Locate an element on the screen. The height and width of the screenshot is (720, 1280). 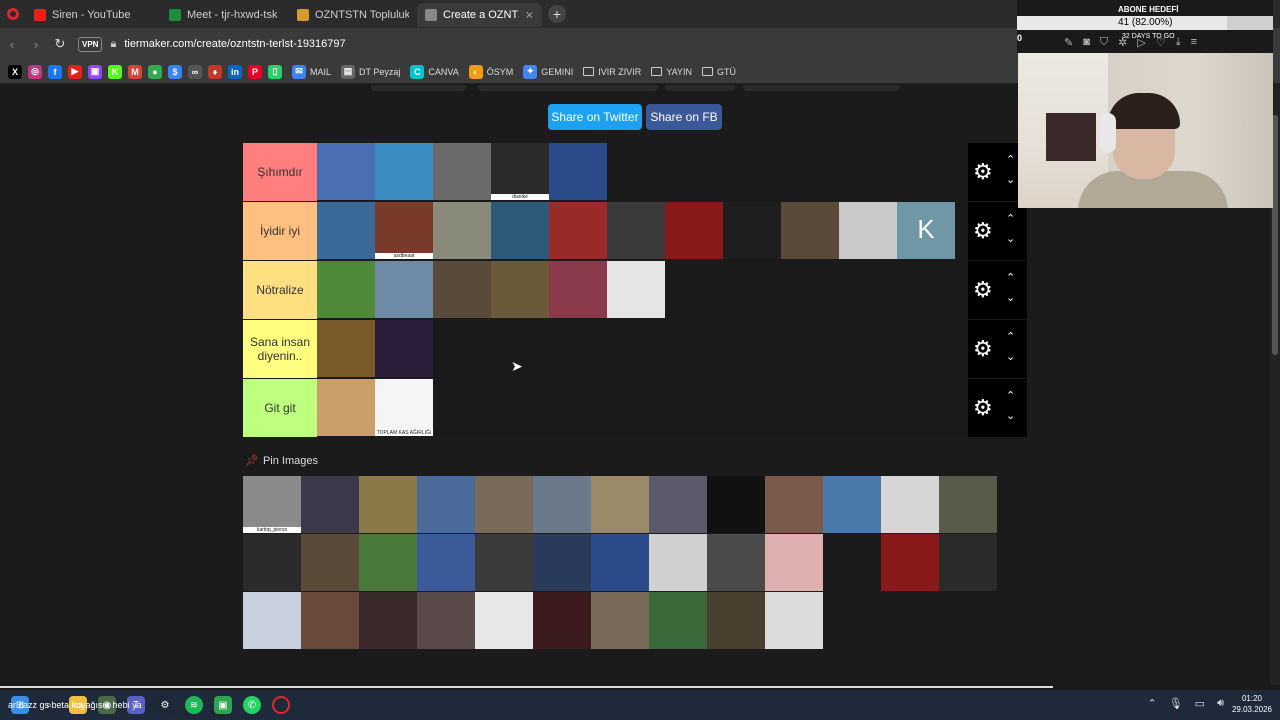
shield-icon: ⛉ is located at coordinates (1104, 42).